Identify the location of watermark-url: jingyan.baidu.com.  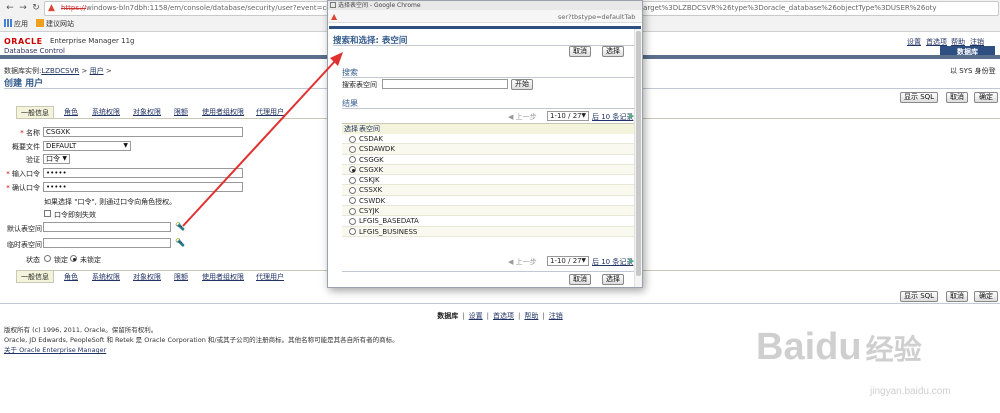
(910, 391).